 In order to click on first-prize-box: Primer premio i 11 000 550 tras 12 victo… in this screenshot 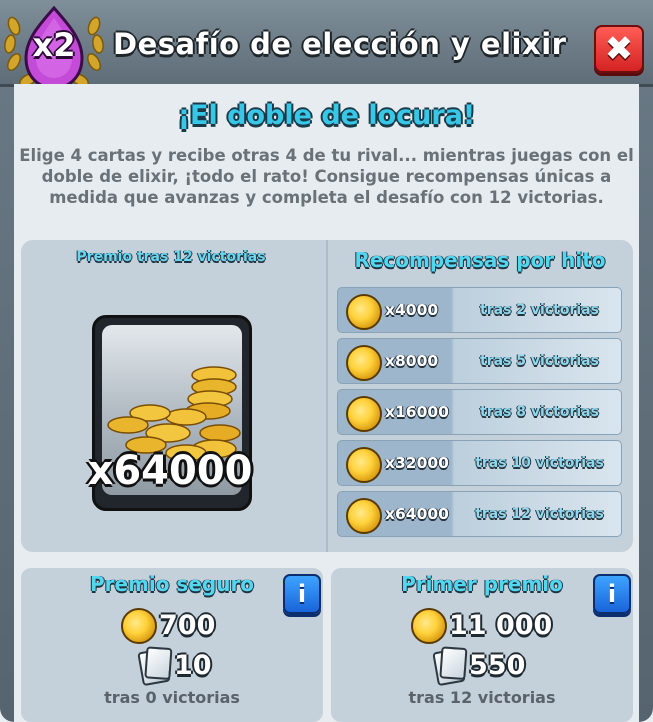, I will do `click(482, 645)`.